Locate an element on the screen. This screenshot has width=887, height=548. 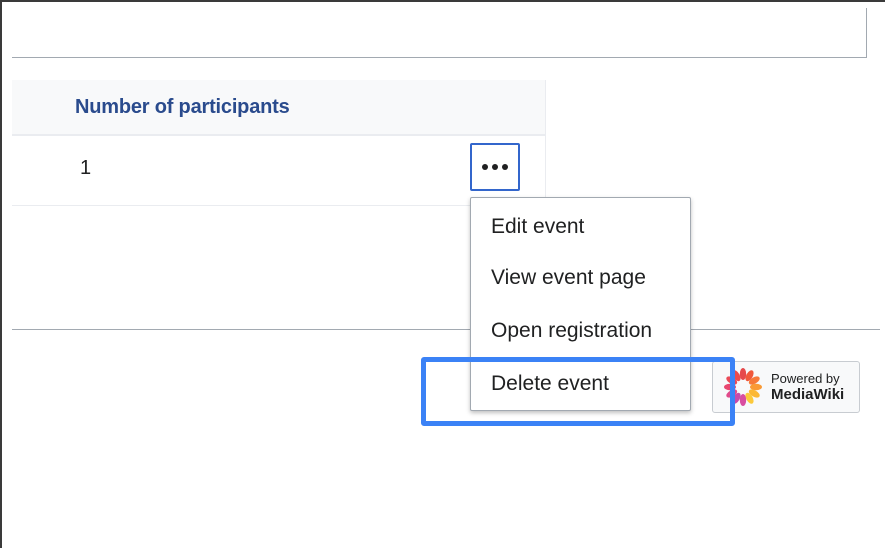
row-actions-menu-button is located at coordinates (495, 167).